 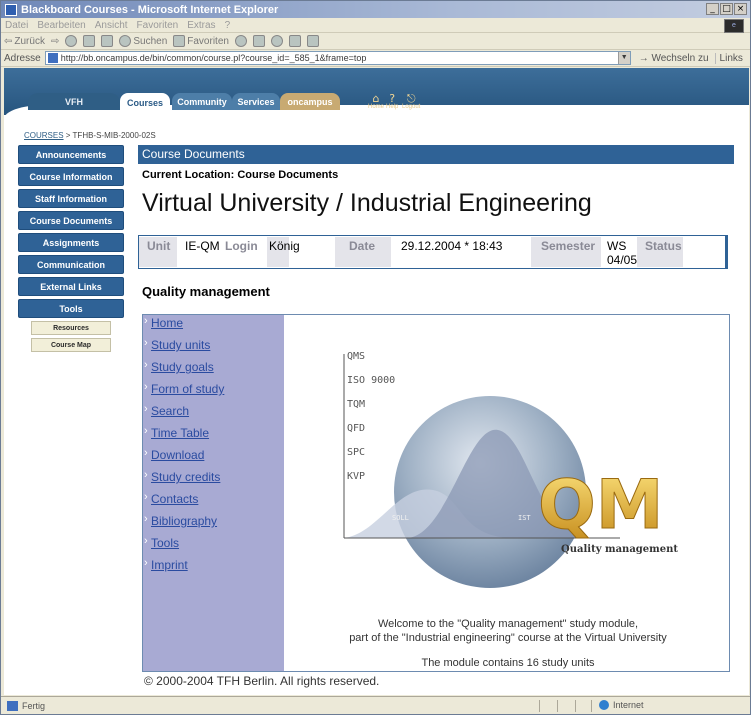 What do you see at coordinates (163, 322) in the screenshot?
I see `module-link-home: Home` at bounding box center [163, 322].